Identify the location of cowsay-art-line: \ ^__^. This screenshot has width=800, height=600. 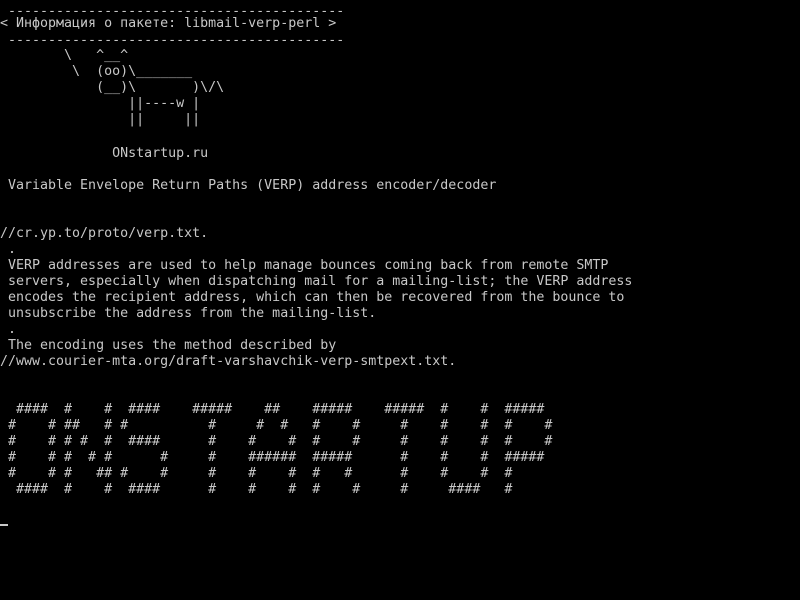
(64, 55).